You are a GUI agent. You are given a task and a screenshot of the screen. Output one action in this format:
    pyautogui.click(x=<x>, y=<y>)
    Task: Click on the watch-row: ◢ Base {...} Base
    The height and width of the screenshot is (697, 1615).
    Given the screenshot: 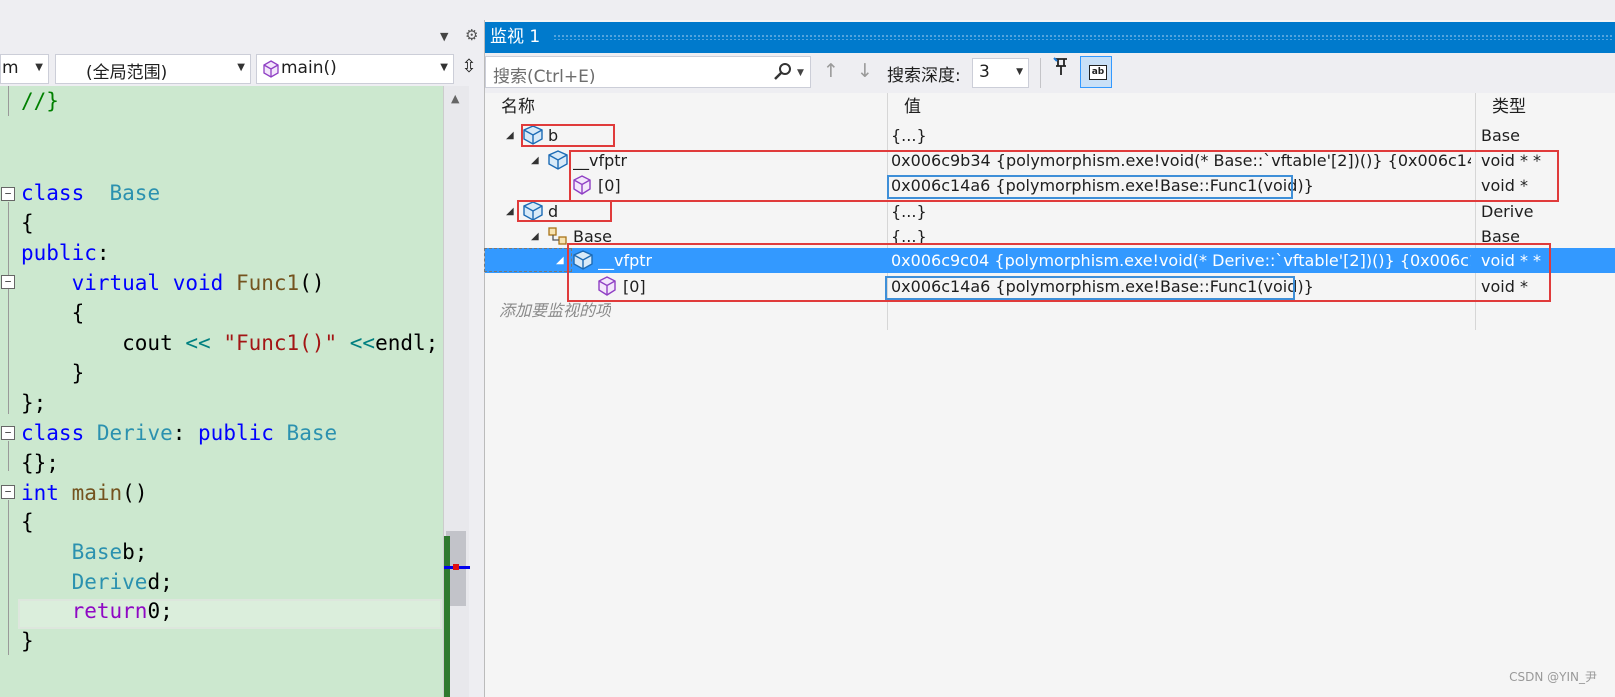 What is the action you would take?
    pyautogui.click(x=1050, y=236)
    